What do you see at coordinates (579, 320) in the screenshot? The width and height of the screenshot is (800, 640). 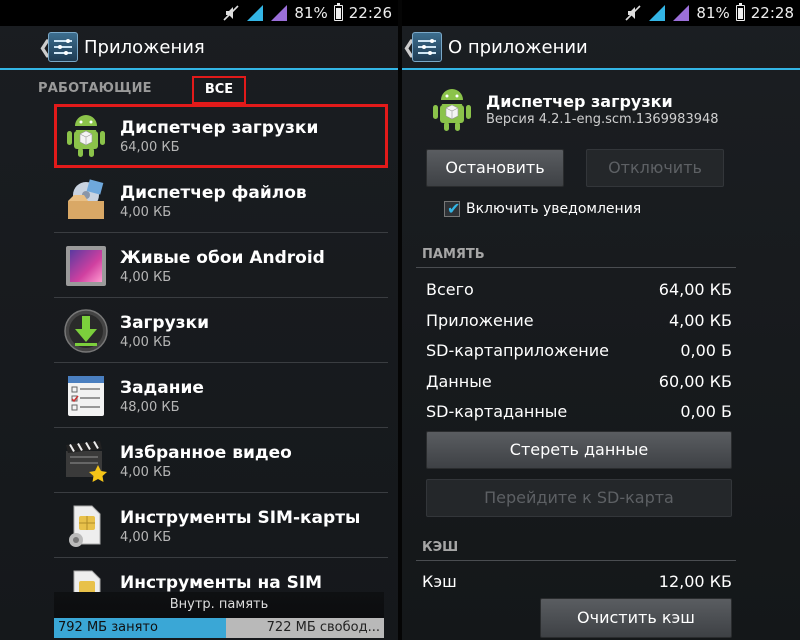 I see `memory-row: Приложение 4,00 КБ` at bounding box center [579, 320].